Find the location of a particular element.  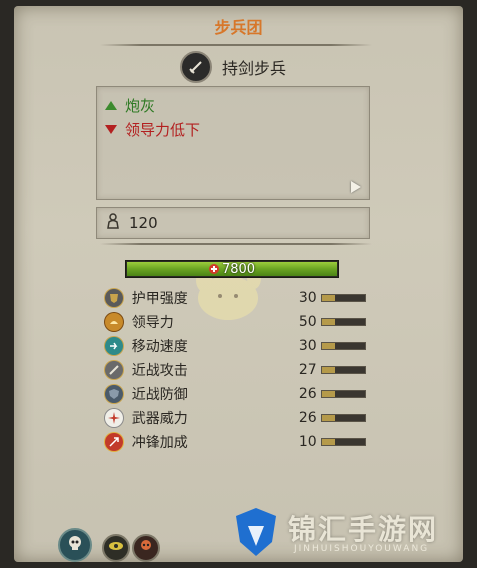

stat-label: 领导力 is located at coordinates (152, 323).